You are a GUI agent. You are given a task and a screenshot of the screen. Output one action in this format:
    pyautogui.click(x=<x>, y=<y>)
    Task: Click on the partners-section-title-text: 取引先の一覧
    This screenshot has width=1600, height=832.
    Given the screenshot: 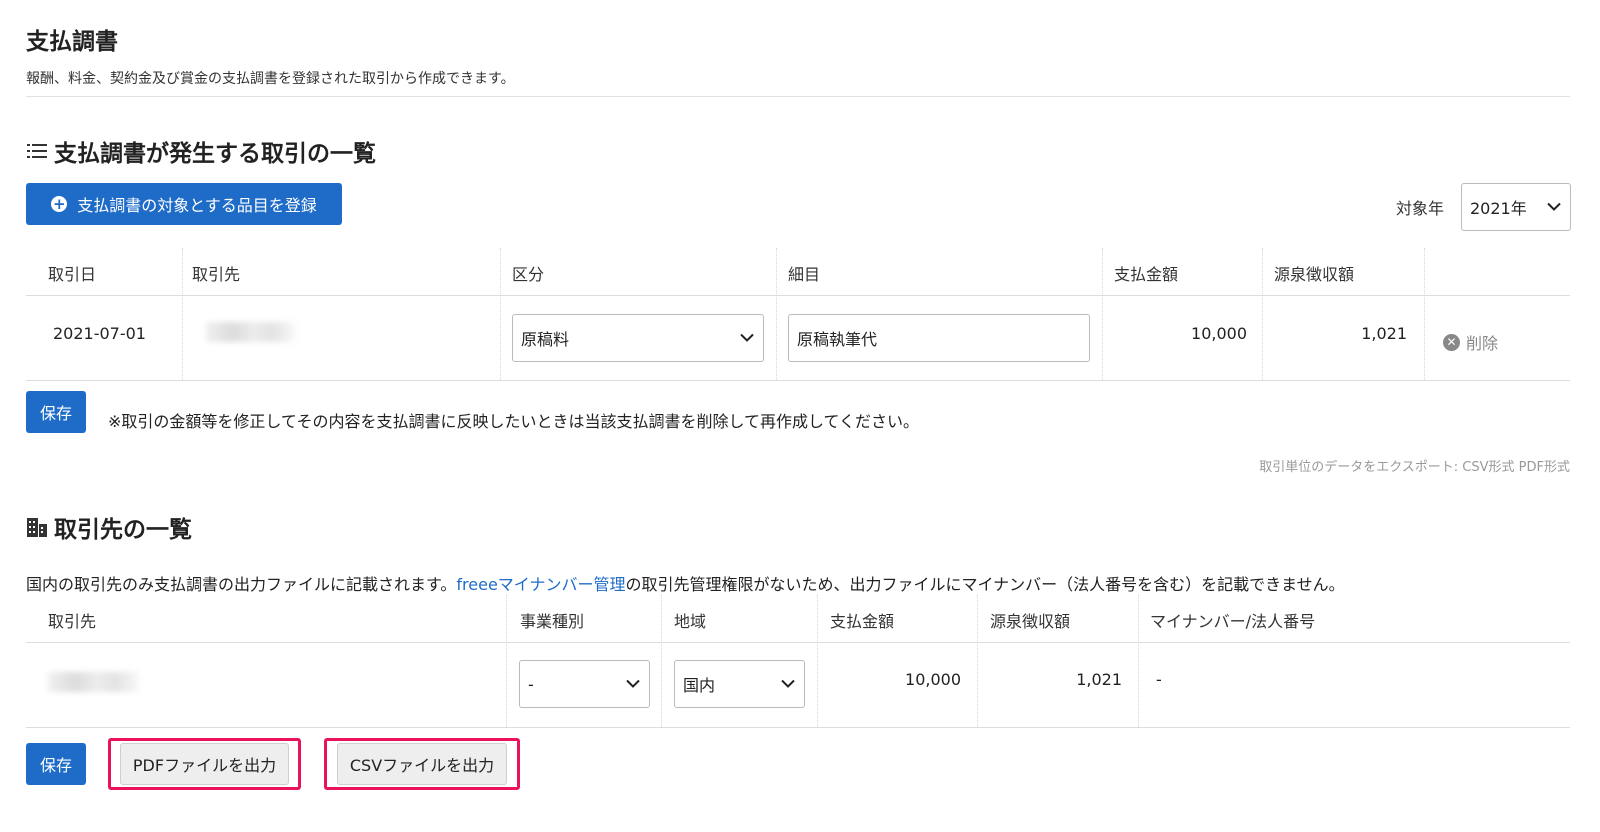 What is the action you would take?
    pyautogui.click(x=123, y=530)
    